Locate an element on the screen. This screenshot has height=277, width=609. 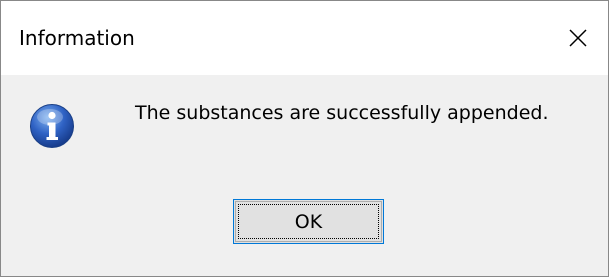
window-title: Information is located at coordinates (77, 38).